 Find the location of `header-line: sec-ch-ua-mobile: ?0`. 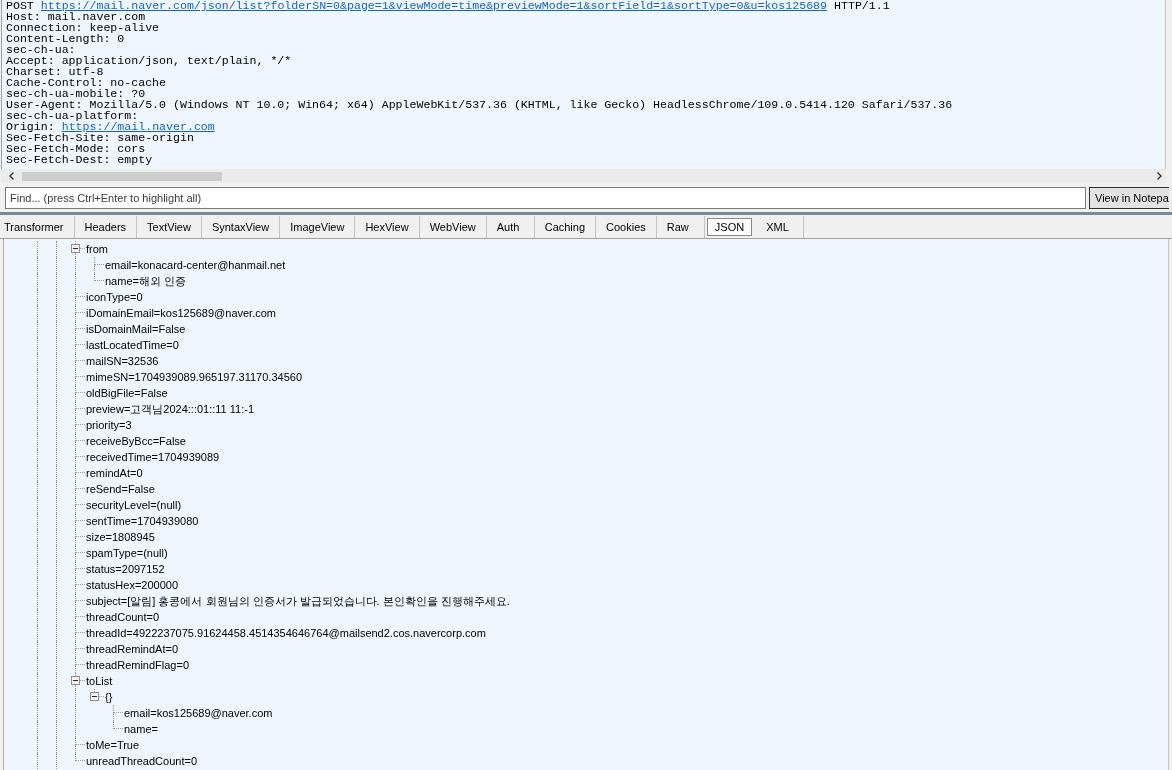

header-line: sec-ch-ua-mobile: ?0 is located at coordinates (76, 93).